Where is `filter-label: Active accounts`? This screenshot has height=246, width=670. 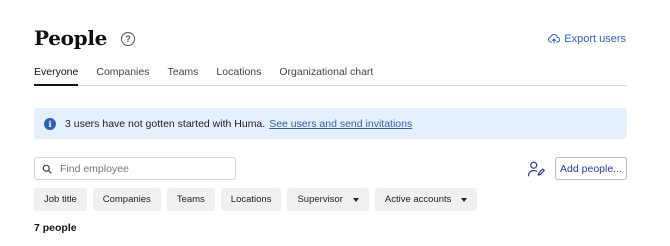 filter-label: Active accounts is located at coordinates (418, 199).